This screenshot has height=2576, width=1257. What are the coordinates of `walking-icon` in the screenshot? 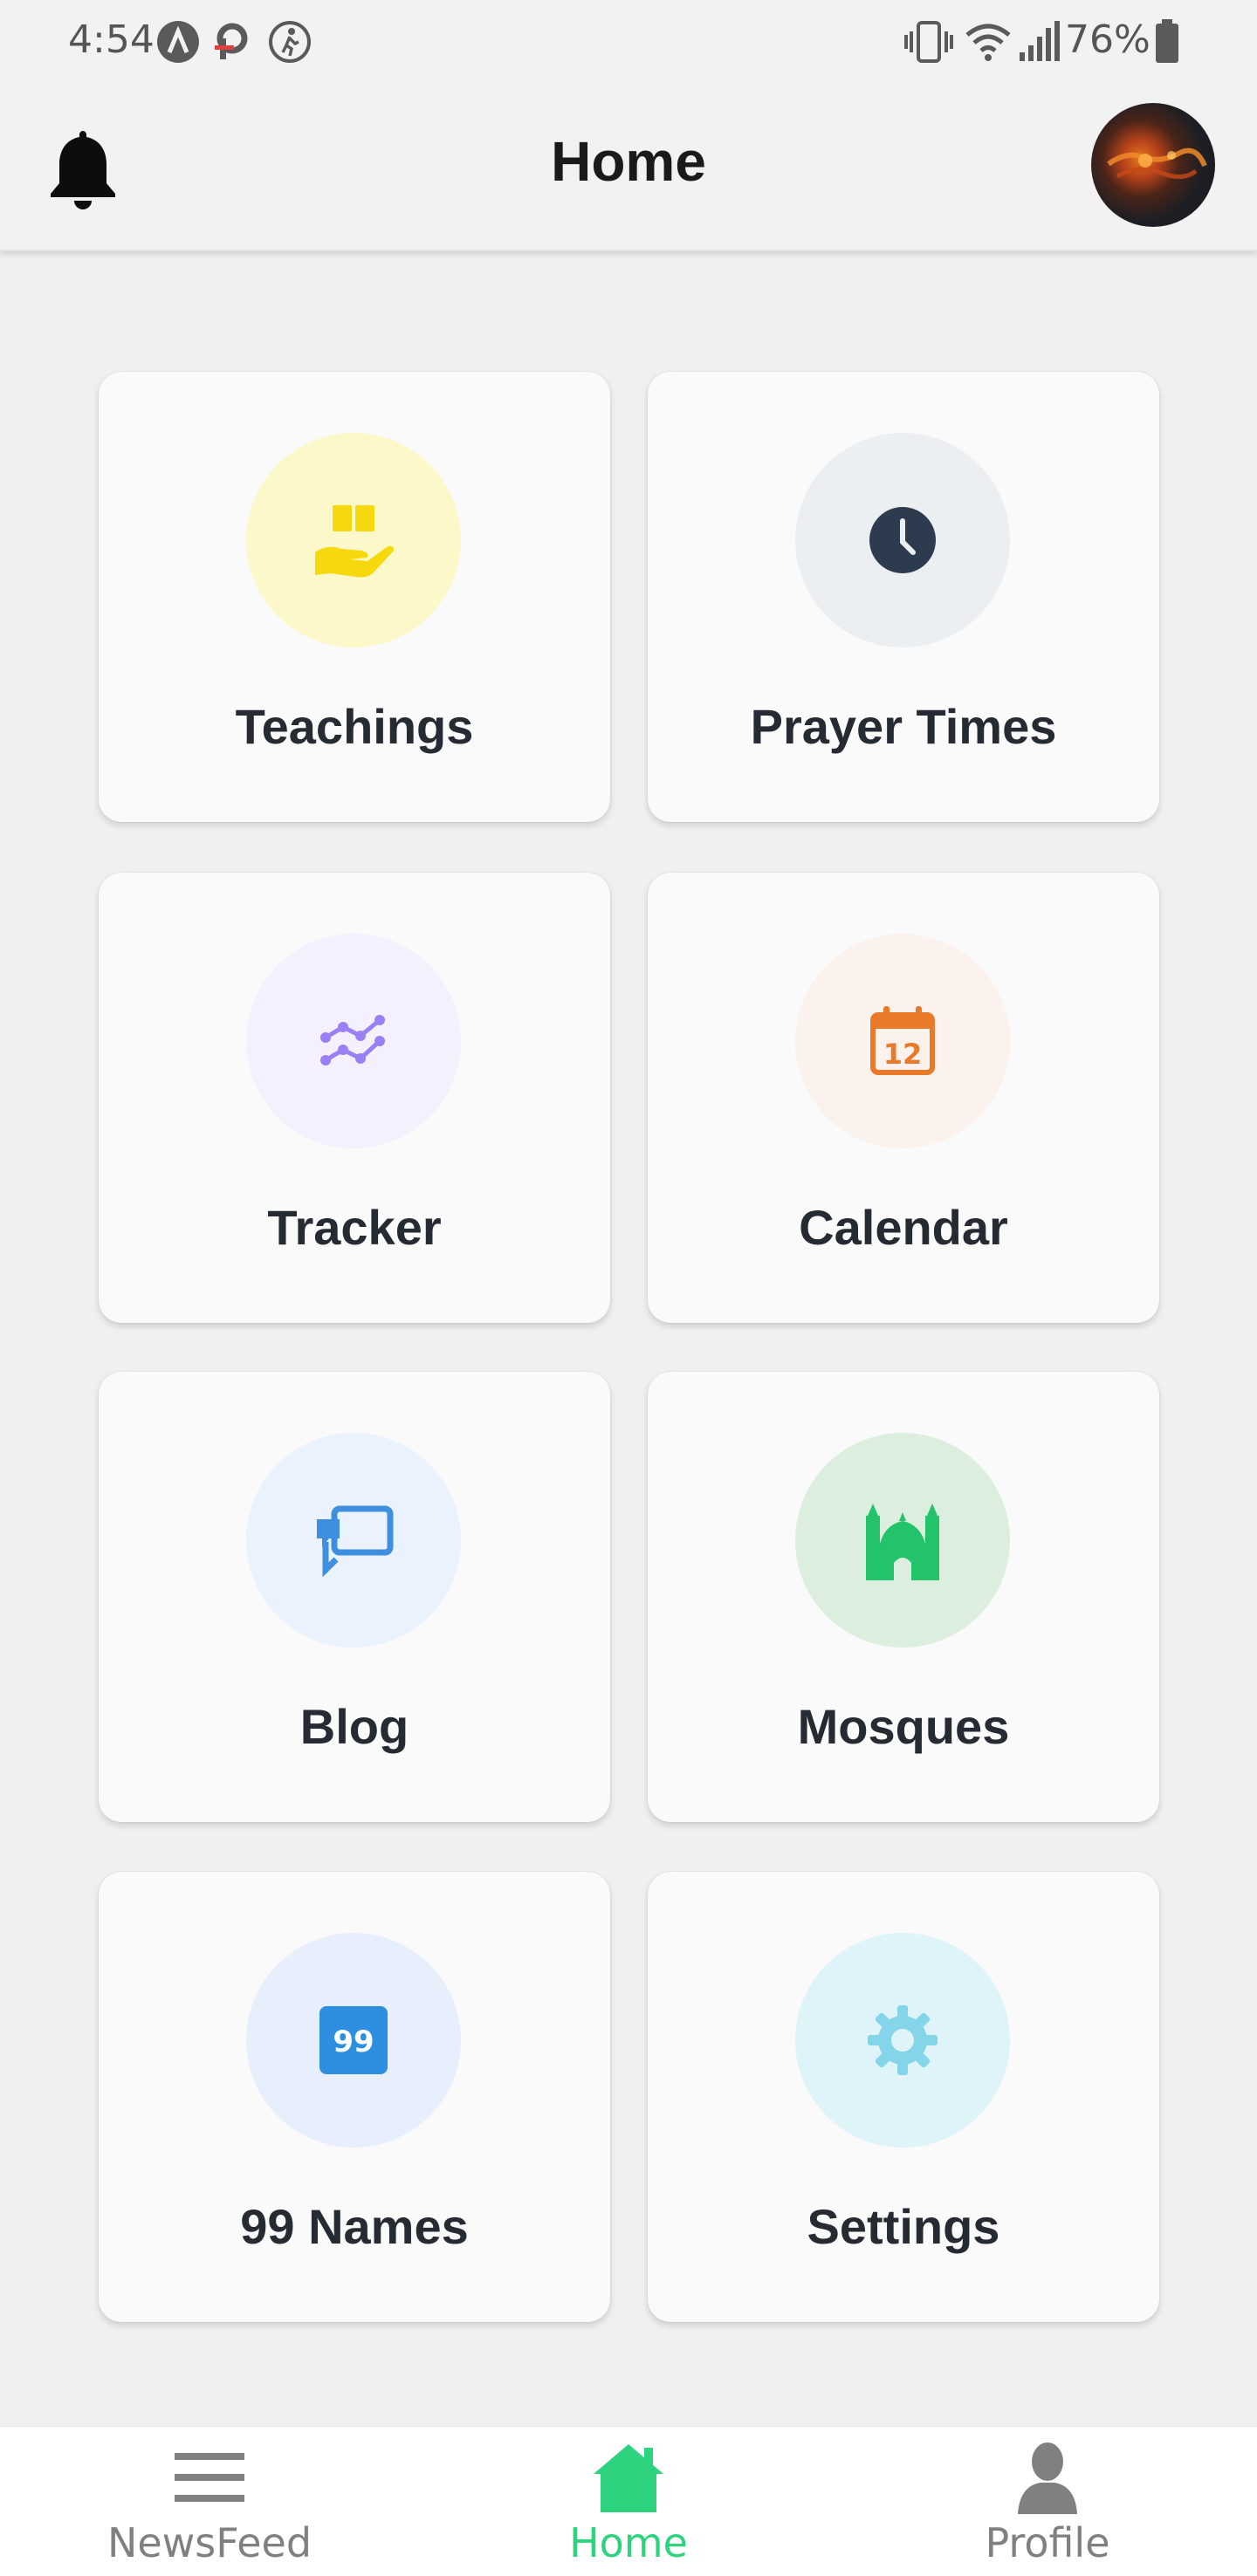 It's located at (290, 42).